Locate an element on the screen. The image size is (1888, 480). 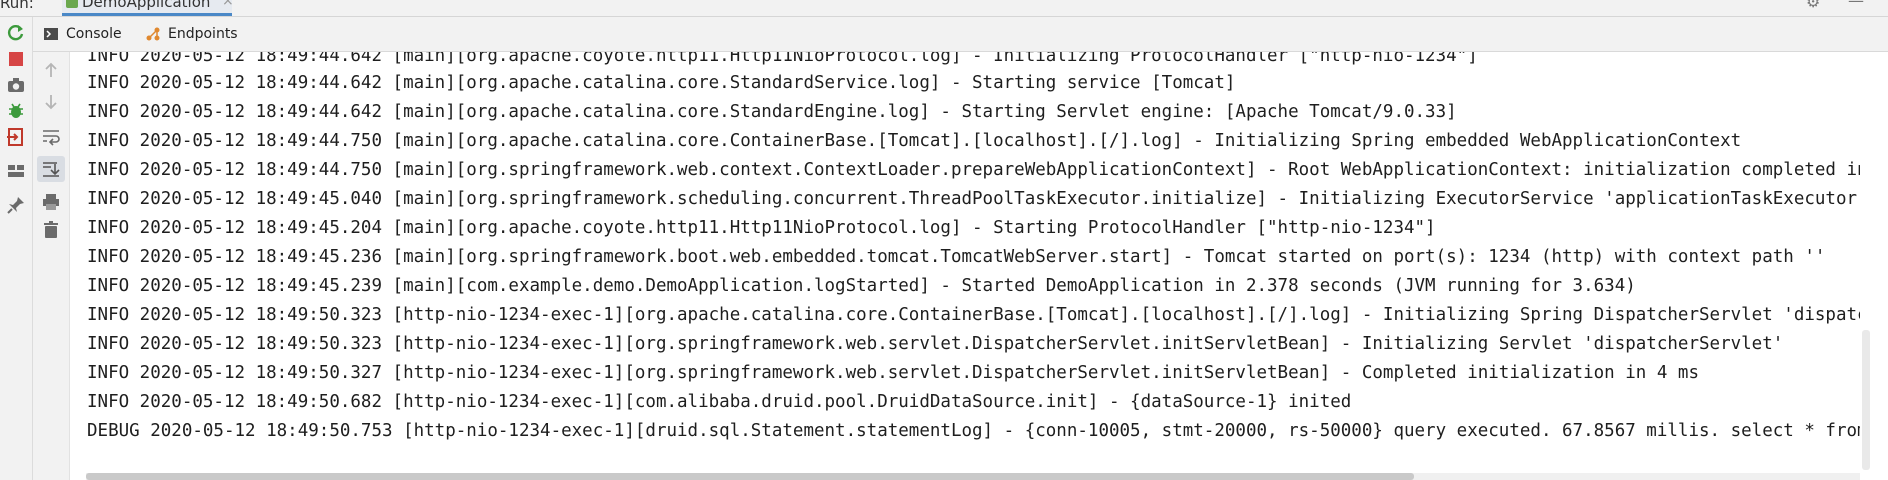
run-config-tab: DemoApplication × is located at coordinates (148, 8).